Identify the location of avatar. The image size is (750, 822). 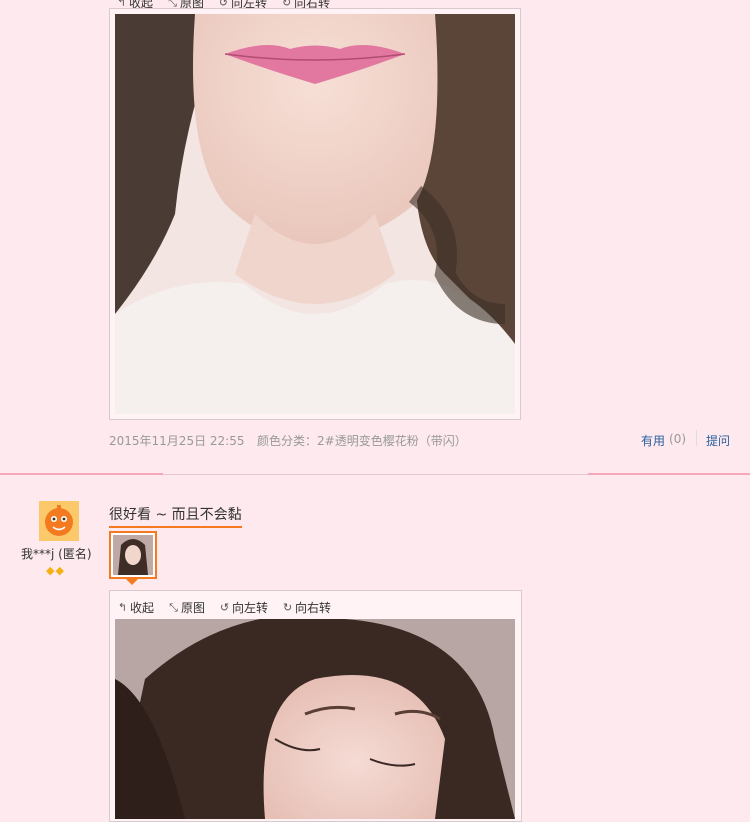
(59, 521).